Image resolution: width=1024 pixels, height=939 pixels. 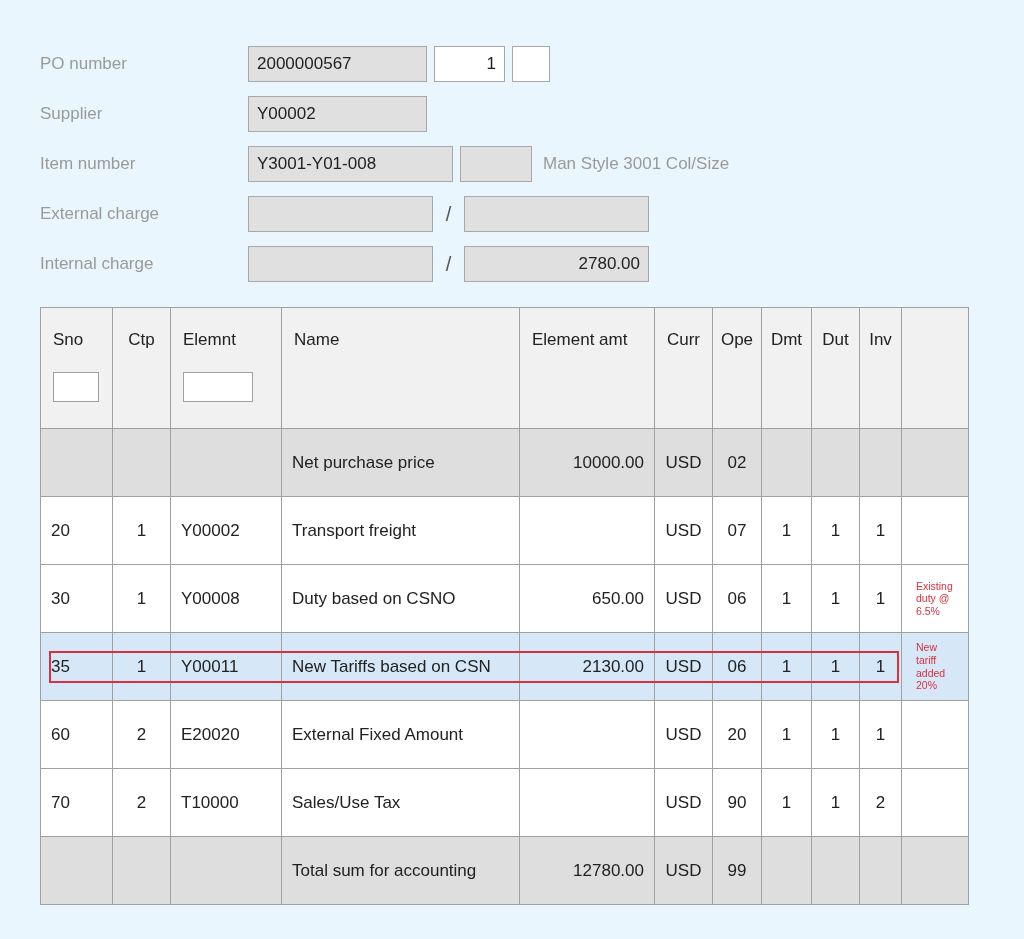 I want to click on table-cell: Total sum for accounting, so click(x=401, y=871).